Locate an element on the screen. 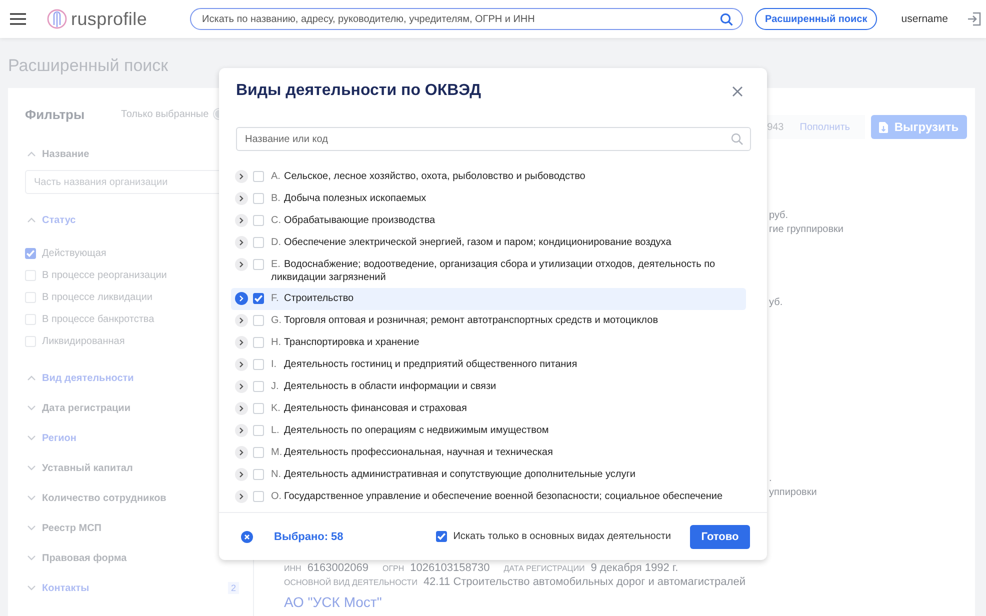  activity-row: N. Деятельность административная и сопутствующие дополнительные услуги is located at coordinates (488, 475).